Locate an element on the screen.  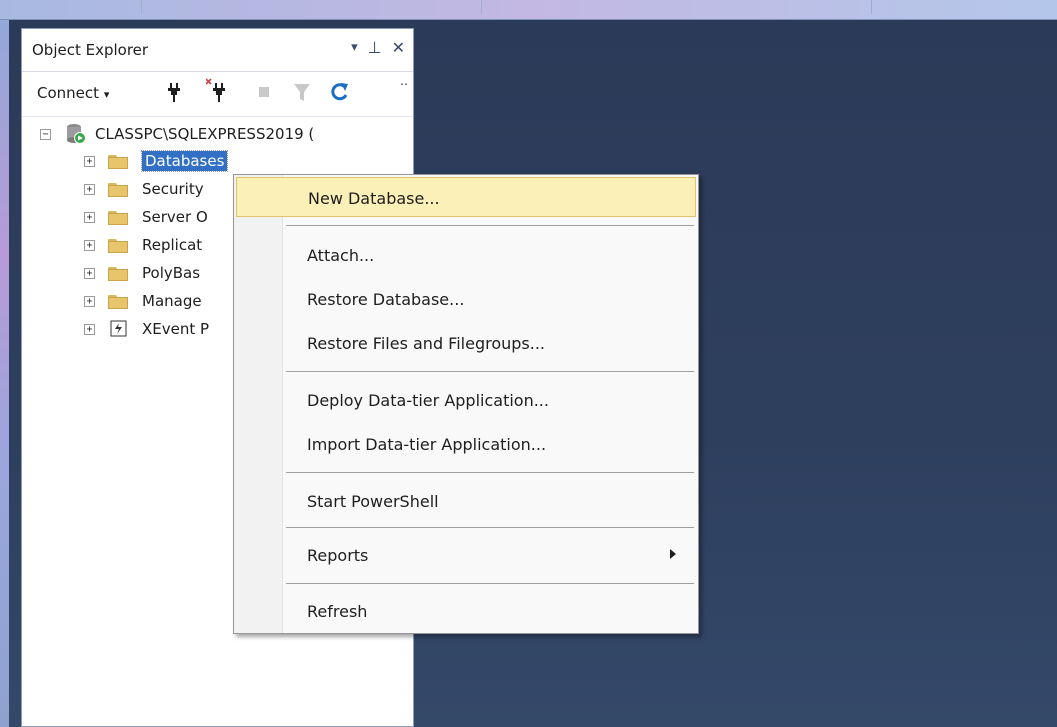
xevent-icon is located at coordinates (118, 328).